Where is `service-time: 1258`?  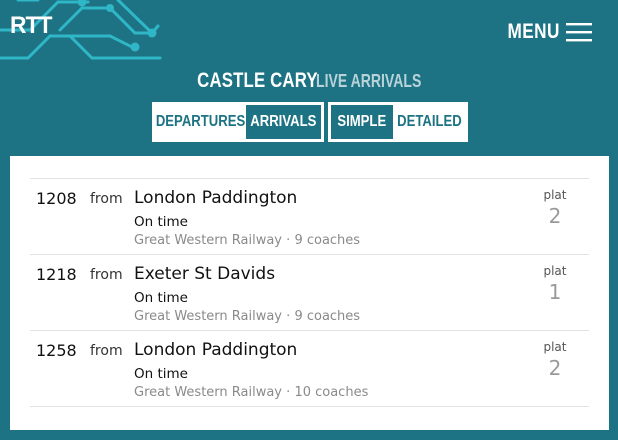 service-time: 1258 is located at coordinates (56, 350).